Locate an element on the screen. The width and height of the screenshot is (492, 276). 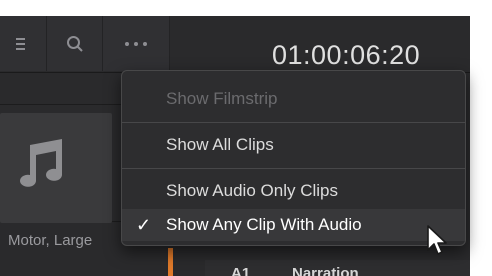
menu-item-label: Show Filmstrip is located at coordinates (222, 98).